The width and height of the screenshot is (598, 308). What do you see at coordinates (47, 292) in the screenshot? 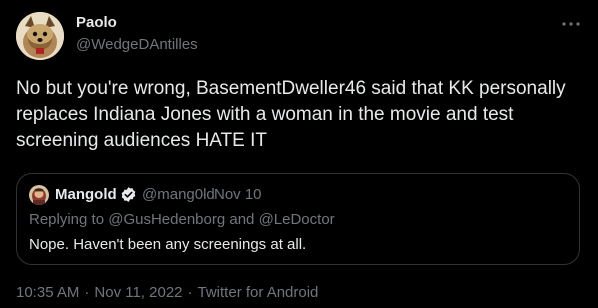
I see `tweet-time: 10:35 AM` at bounding box center [47, 292].